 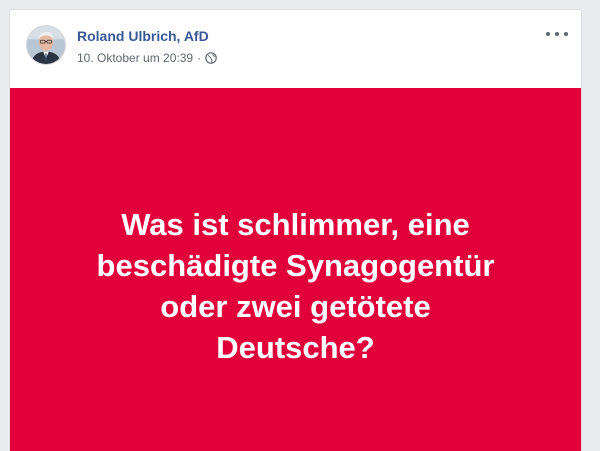 I want to click on avatar-image, so click(x=46, y=45).